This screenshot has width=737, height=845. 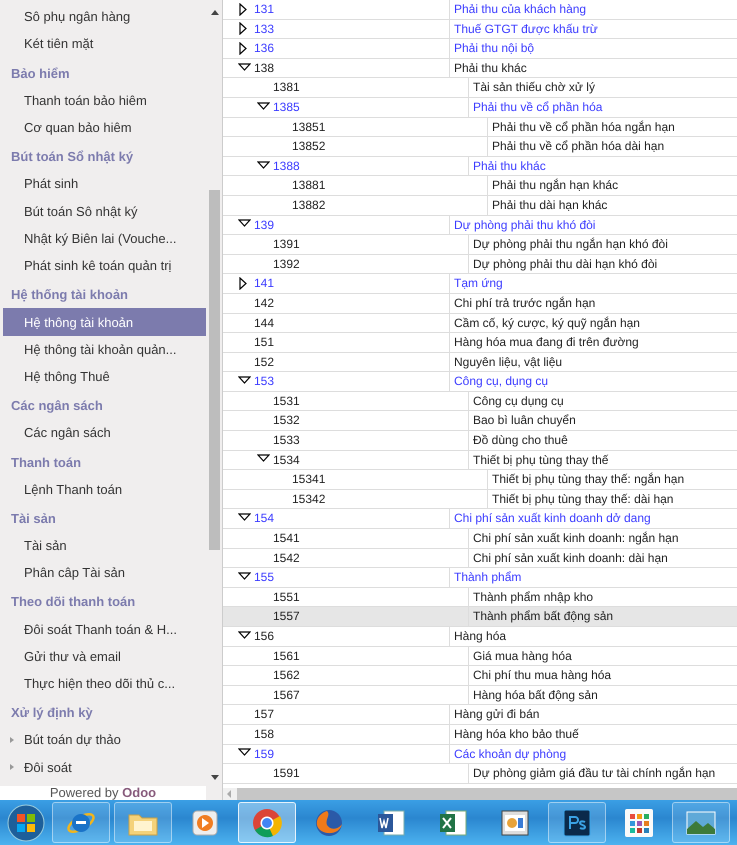 I want to click on word-icon, so click(x=391, y=823).